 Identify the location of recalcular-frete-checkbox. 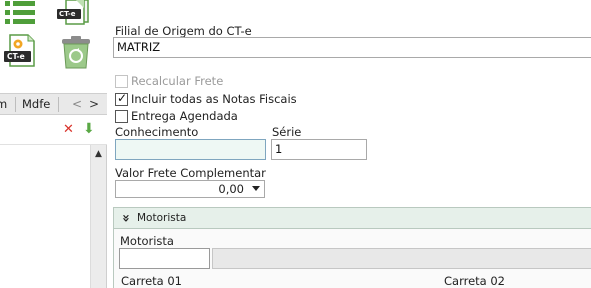
(121, 81).